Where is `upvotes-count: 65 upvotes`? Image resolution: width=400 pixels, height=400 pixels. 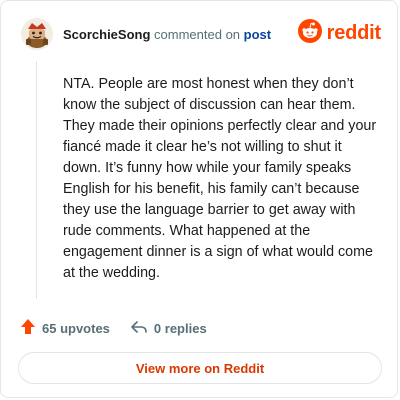 upvotes-count: 65 upvotes is located at coordinates (76, 328).